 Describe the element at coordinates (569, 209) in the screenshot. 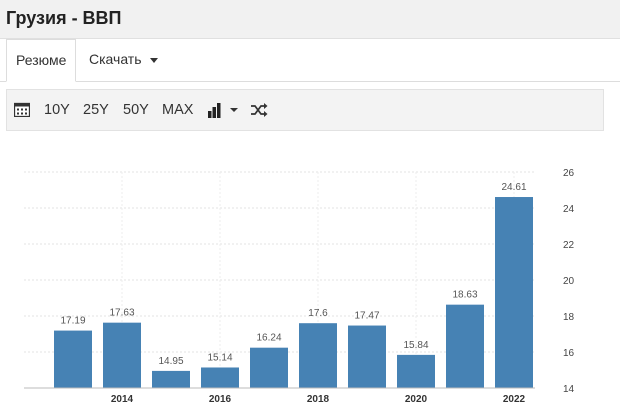

I see `y-tick-label: 24` at that location.